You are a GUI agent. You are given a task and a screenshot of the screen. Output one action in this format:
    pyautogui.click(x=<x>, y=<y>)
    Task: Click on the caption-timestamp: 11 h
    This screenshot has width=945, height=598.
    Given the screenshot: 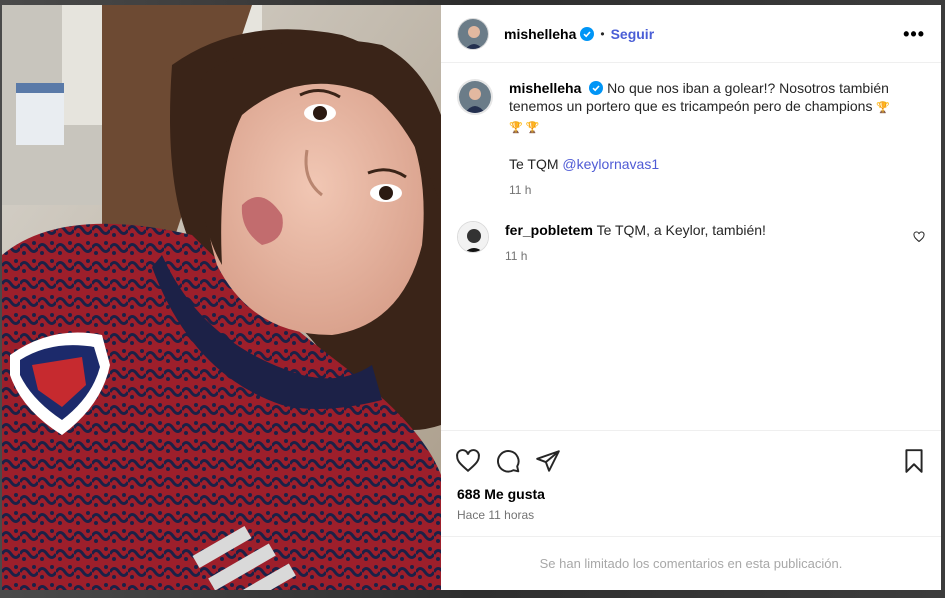 What is the action you would take?
    pyautogui.click(x=706, y=190)
    